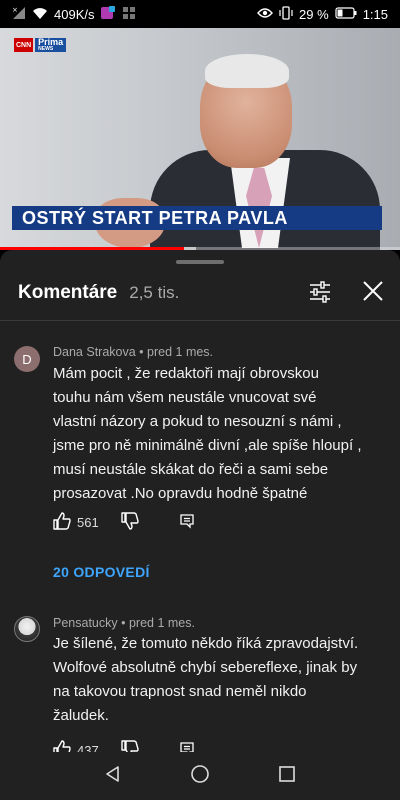 This screenshot has height=800, width=400. I want to click on system-navigation-bar, so click(200, 776).